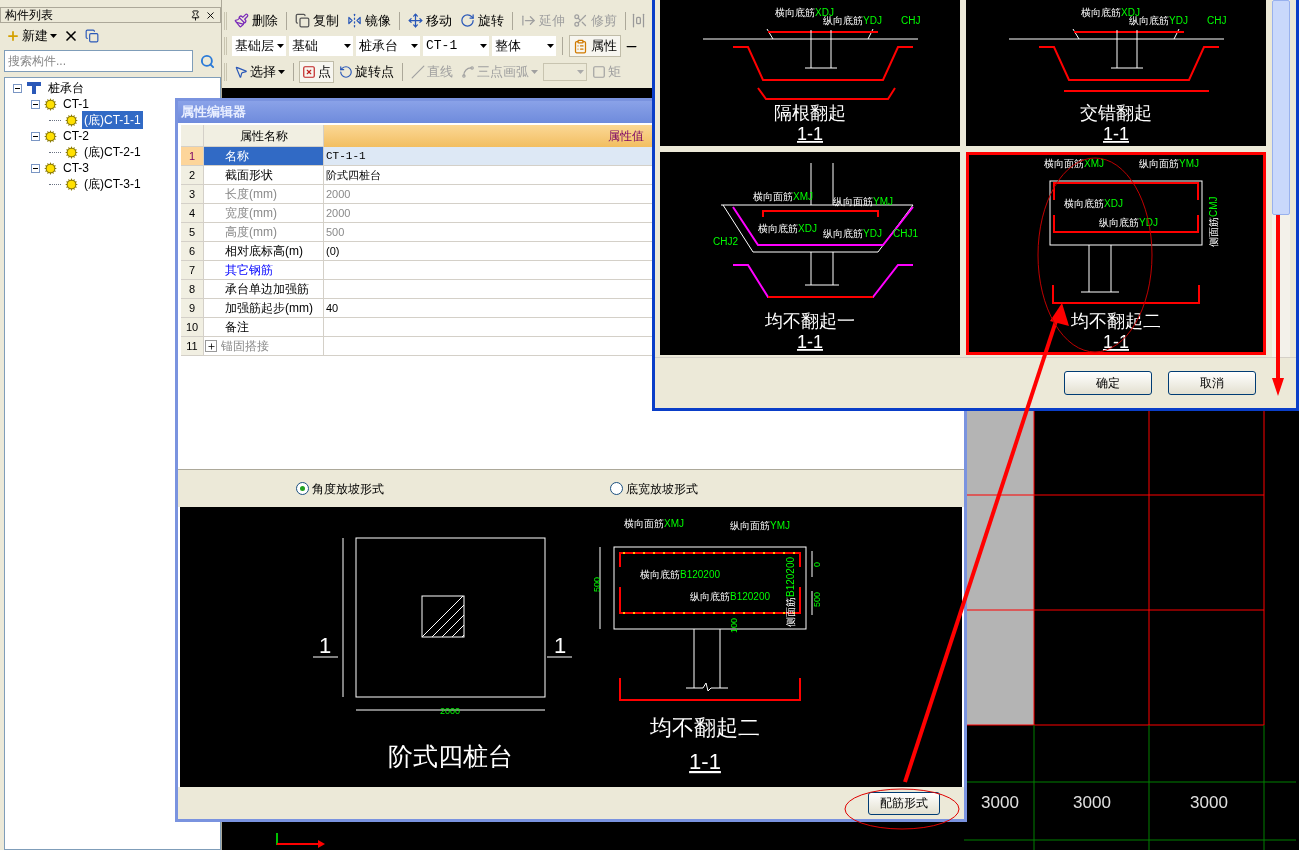 The width and height of the screenshot is (1299, 850). Describe the element at coordinates (29, 15) in the screenshot. I see `panel-title: 构件列表` at that location.